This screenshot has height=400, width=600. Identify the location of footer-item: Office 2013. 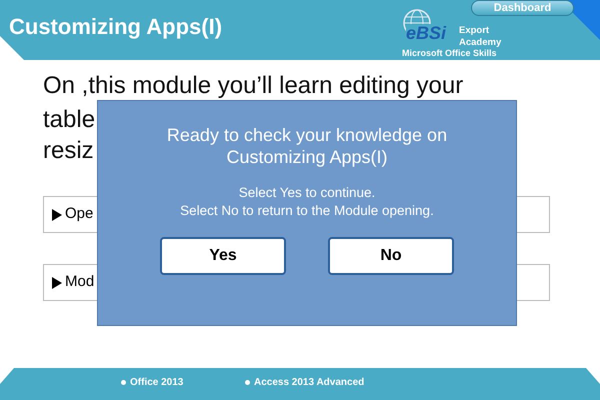
(157, 382).